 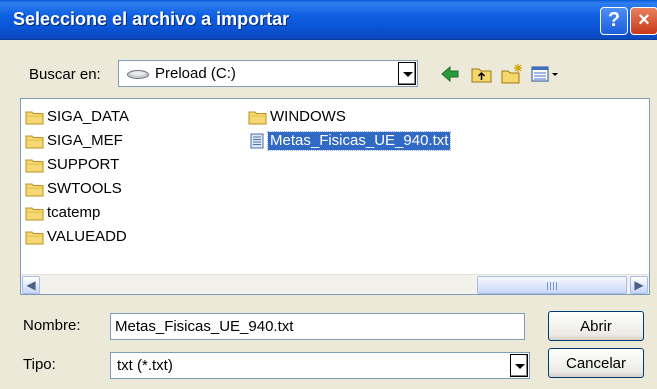 What do you see at coordinates (545, 74) in the screenshot?
I see `view-menu-icon` at bounding box center [545, 74].